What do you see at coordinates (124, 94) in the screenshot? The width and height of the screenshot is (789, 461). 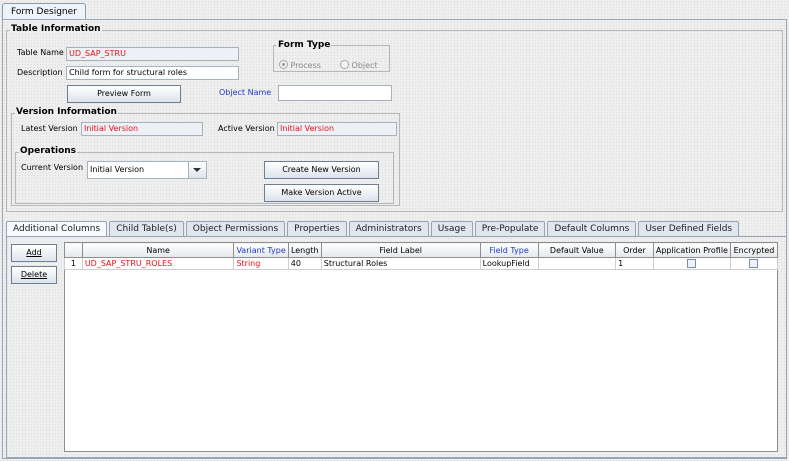 I see `preview-form-button: Preview Form` at bounding box center [124, 94].